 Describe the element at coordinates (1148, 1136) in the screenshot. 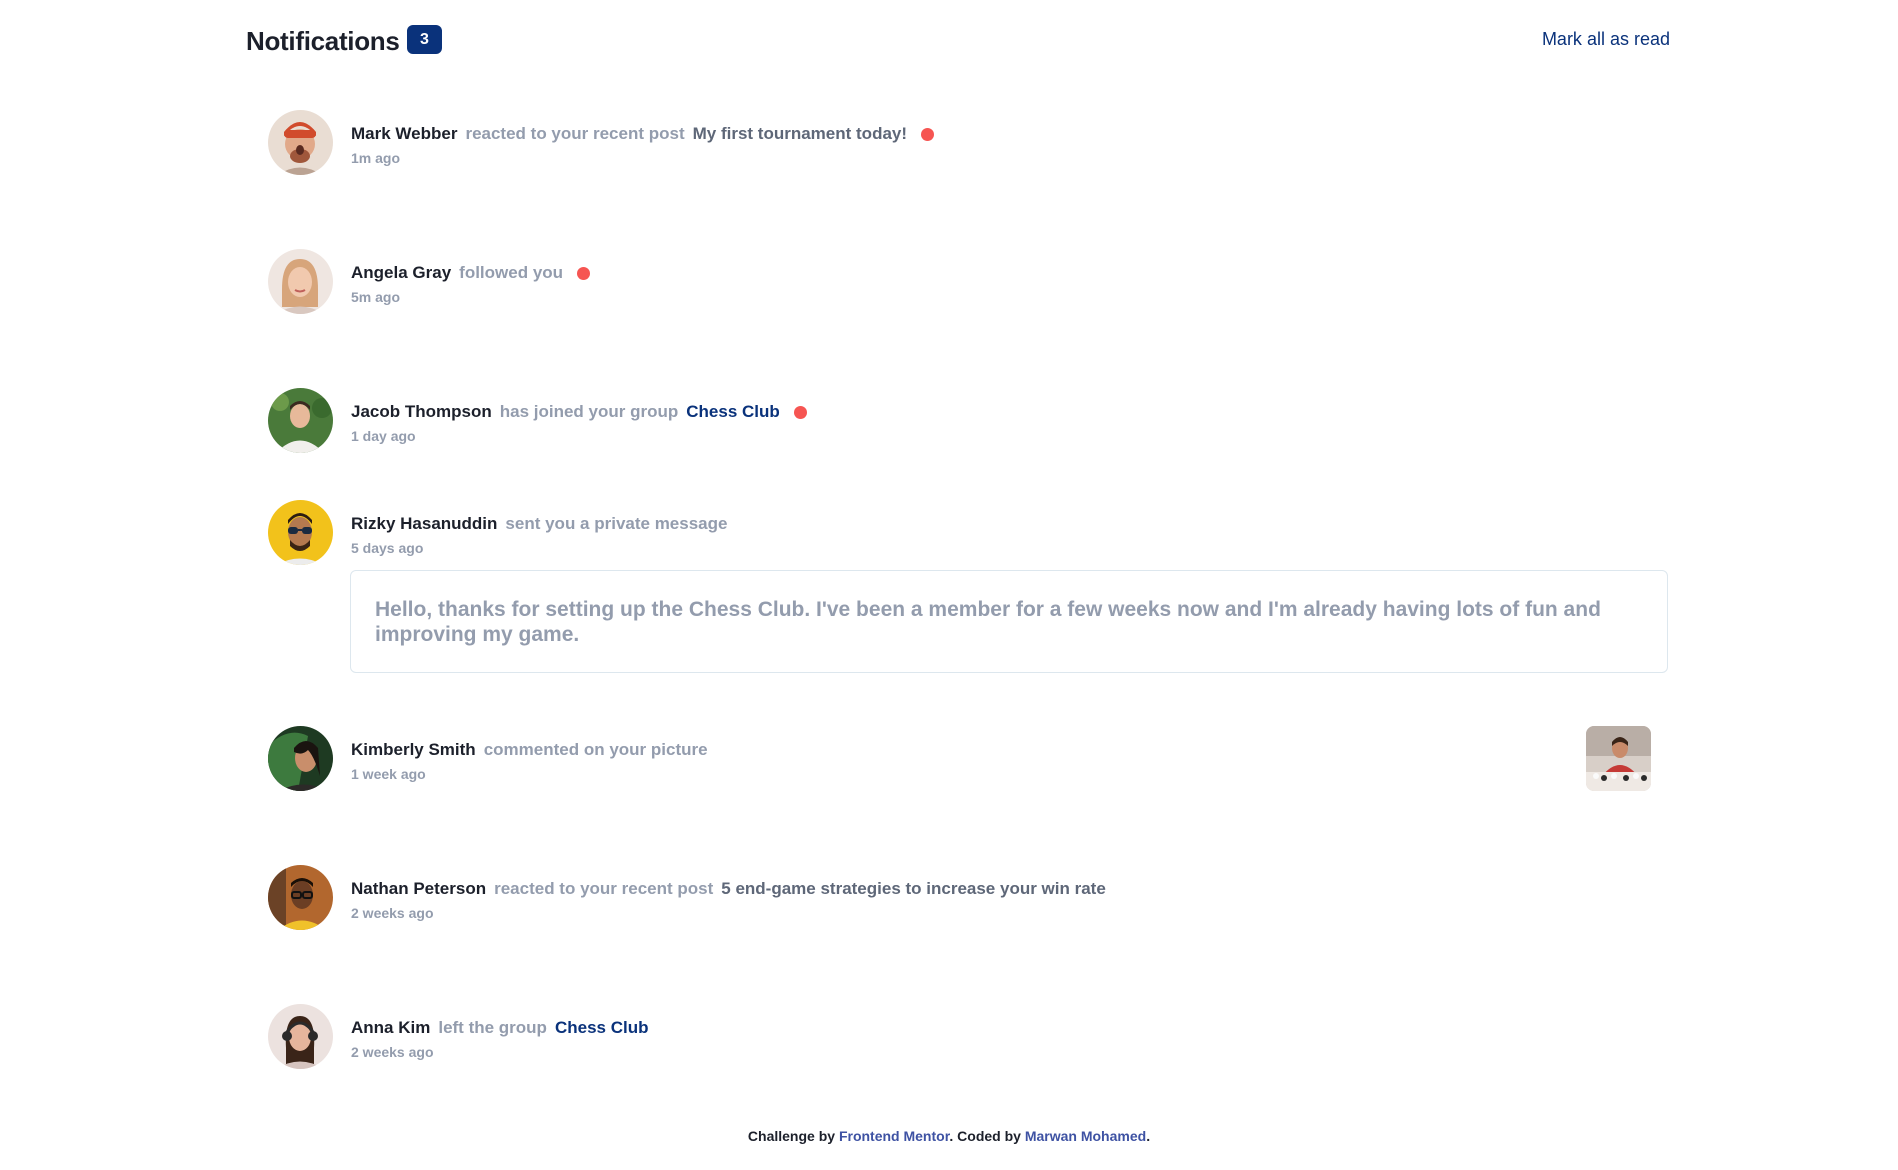

I see `footer-suffix: .` at that location.